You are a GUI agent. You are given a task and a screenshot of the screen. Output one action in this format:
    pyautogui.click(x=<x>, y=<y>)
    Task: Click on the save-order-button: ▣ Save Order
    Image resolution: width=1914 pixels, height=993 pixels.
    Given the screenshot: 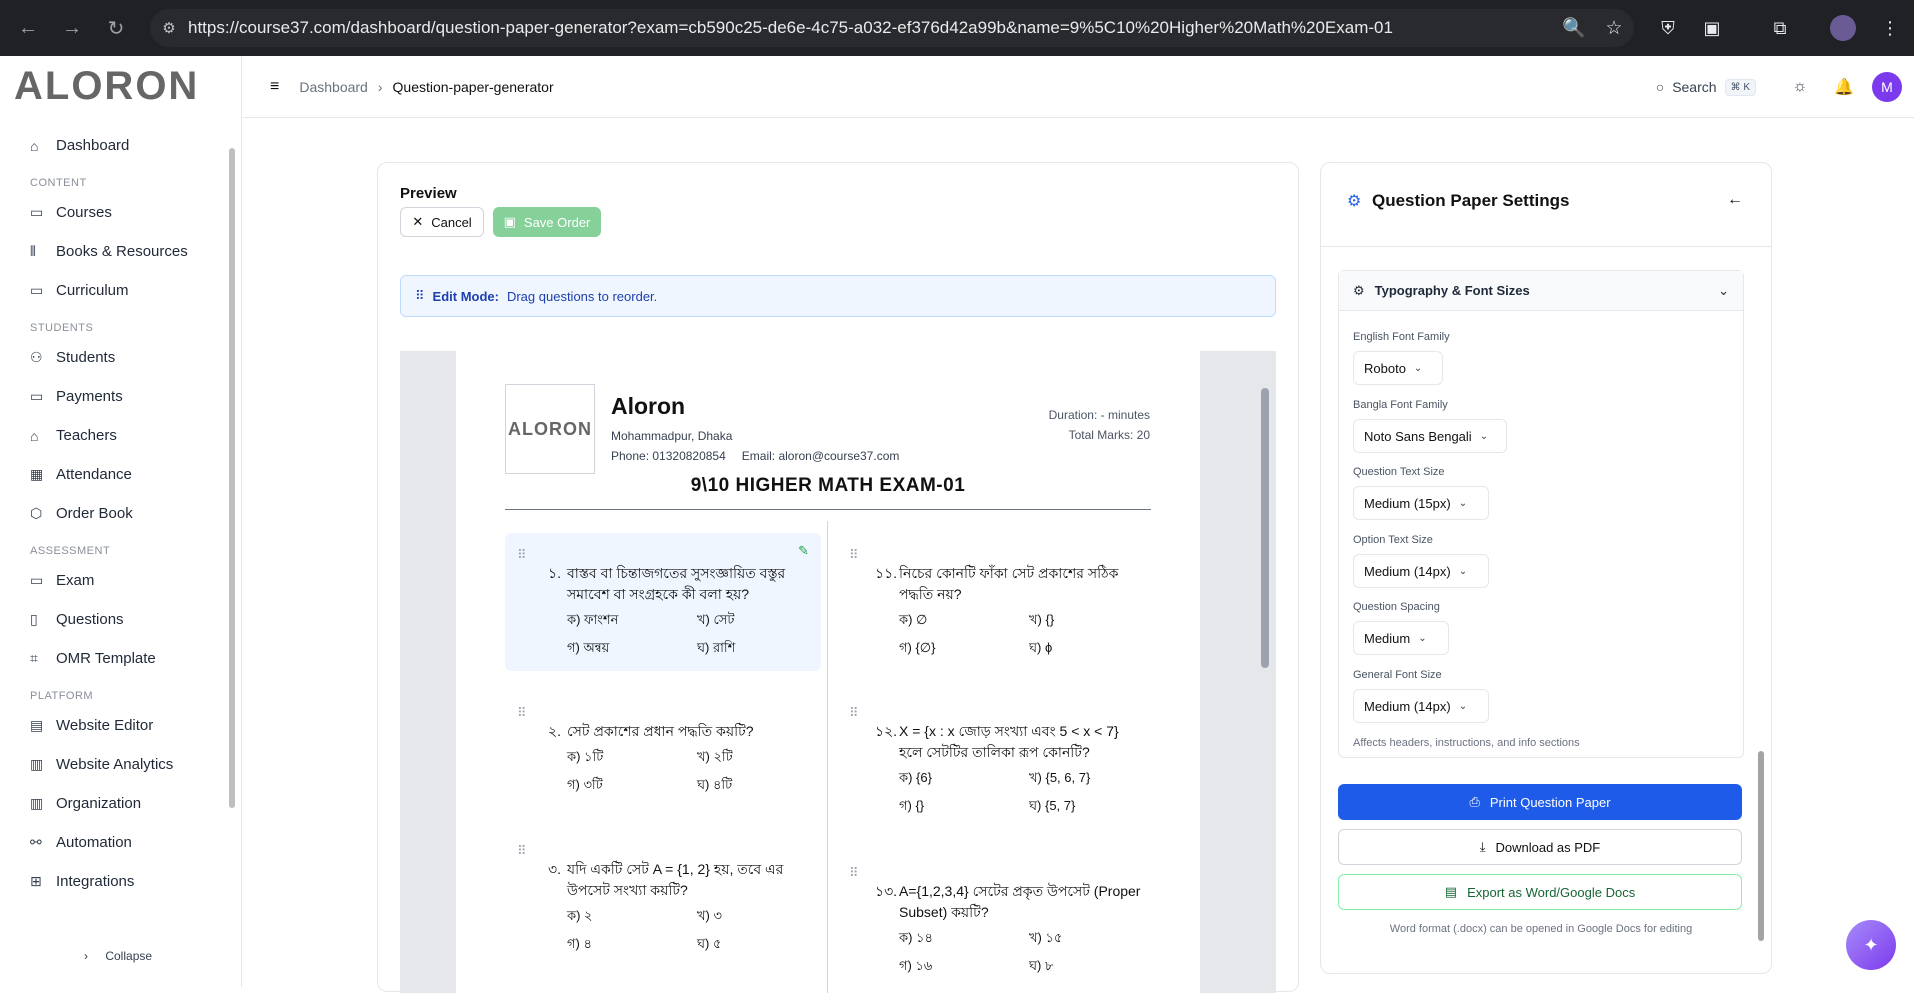 What is the action you would take?
    pyautogui.click(x=547, y=222)
    